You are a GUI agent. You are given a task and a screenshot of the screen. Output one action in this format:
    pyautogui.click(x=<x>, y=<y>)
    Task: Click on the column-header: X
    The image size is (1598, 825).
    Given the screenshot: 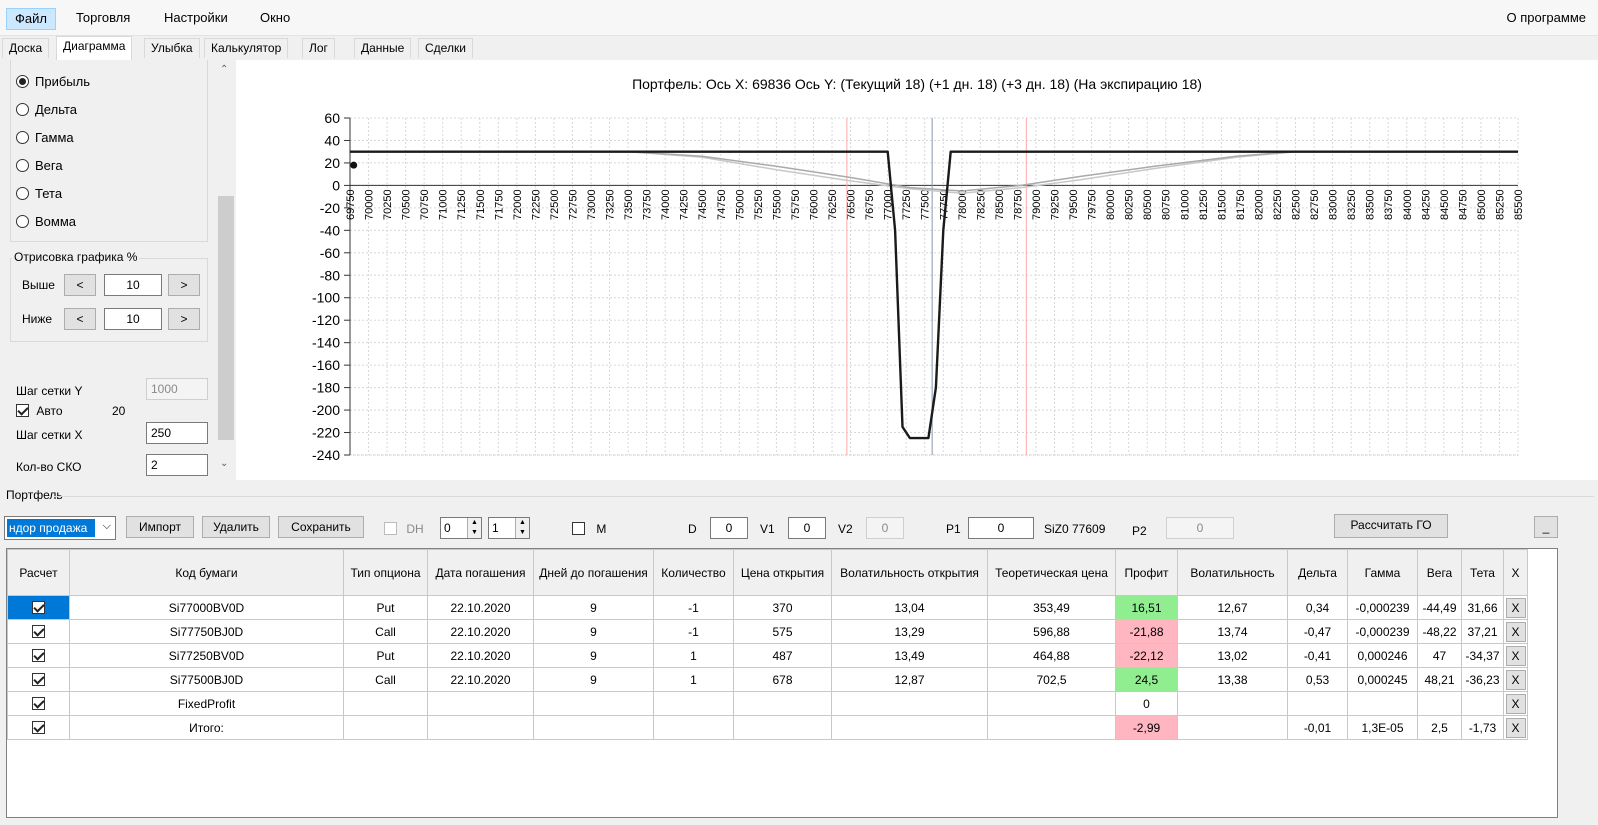 What is the action you would take?
    pyautogui.click(x=1515, y=572)
    